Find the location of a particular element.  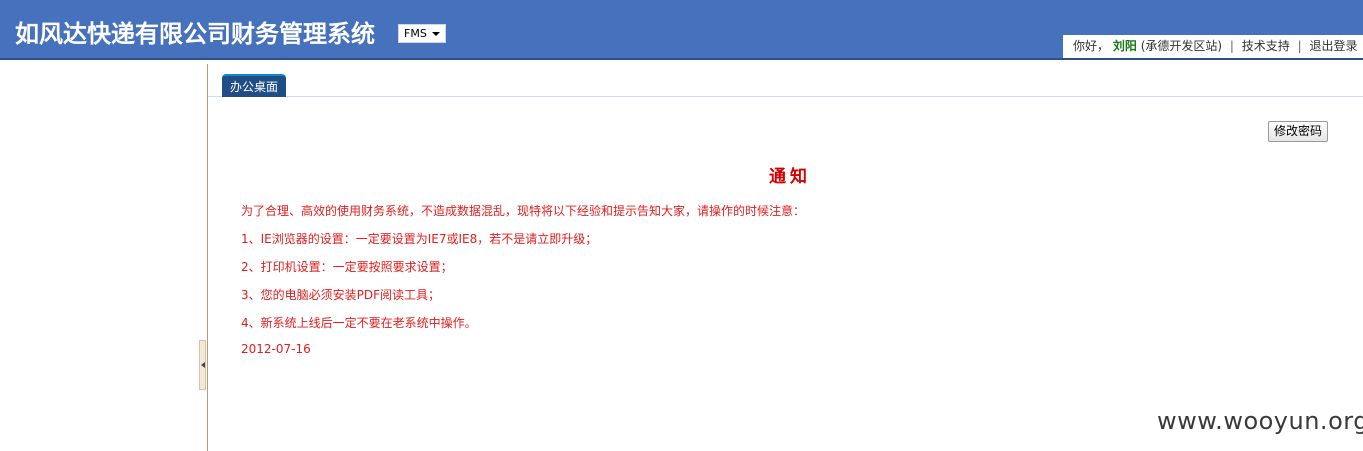

logout-link: 退出登录 is located at coordinates (1333, 46).